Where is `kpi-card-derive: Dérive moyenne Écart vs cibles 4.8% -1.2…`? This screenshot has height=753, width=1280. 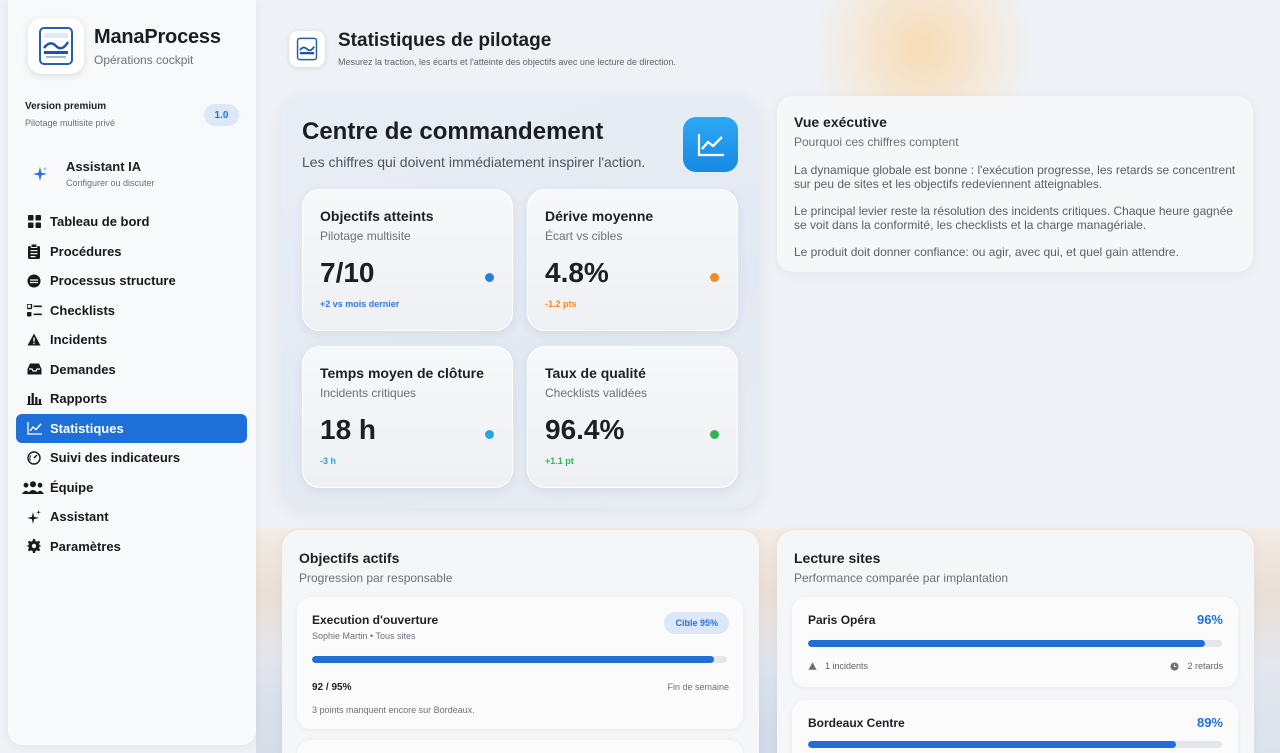
kpi-card-derive: Dérive moyenne Écart vs cibles 4.8% -1.2… is located at coordinates (632, 260).